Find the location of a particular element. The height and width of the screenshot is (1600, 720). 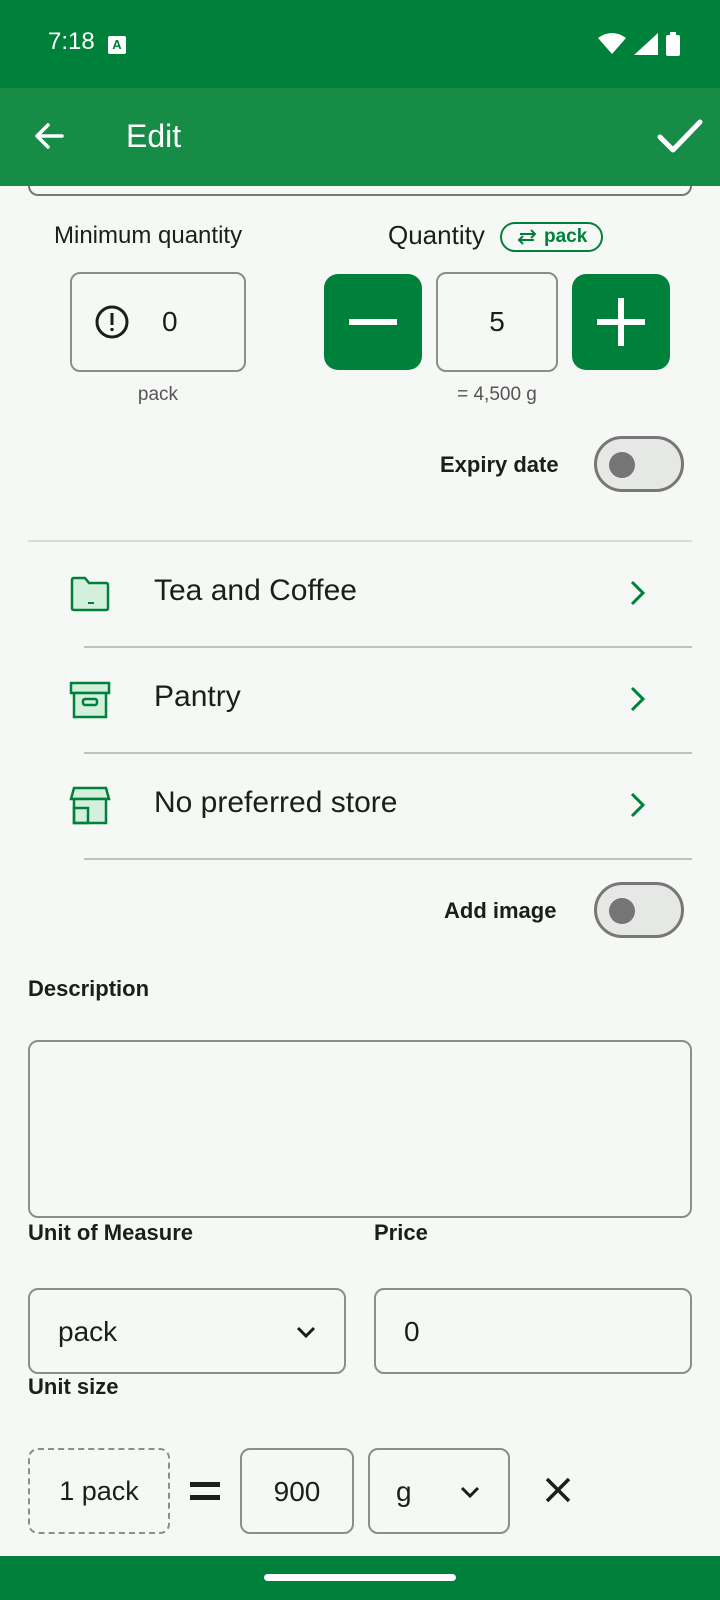

save-check-icon is located at coordinates (680, 136).